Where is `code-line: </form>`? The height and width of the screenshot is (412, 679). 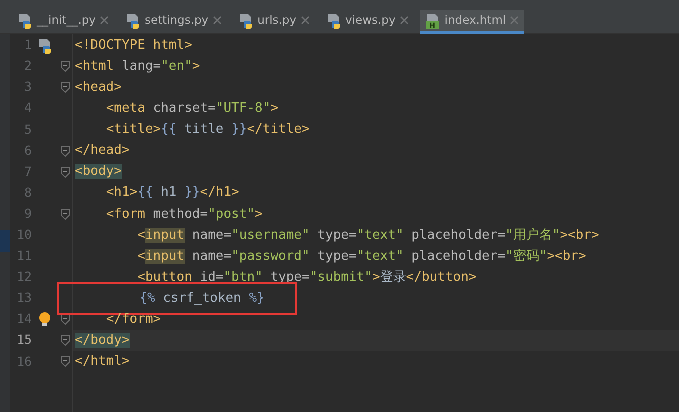 code-line: </form> is located at coordinates (133, 320).